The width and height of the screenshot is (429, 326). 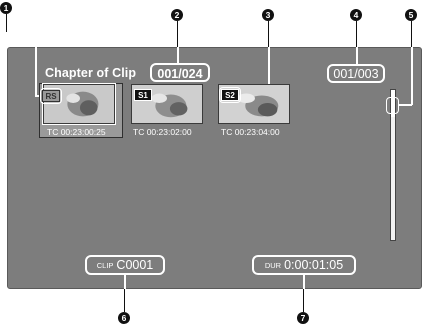 What do you see at coordinates (6, 8) in the screenshot?
I see `callout-1: 1` at bounding box center [6, 8].